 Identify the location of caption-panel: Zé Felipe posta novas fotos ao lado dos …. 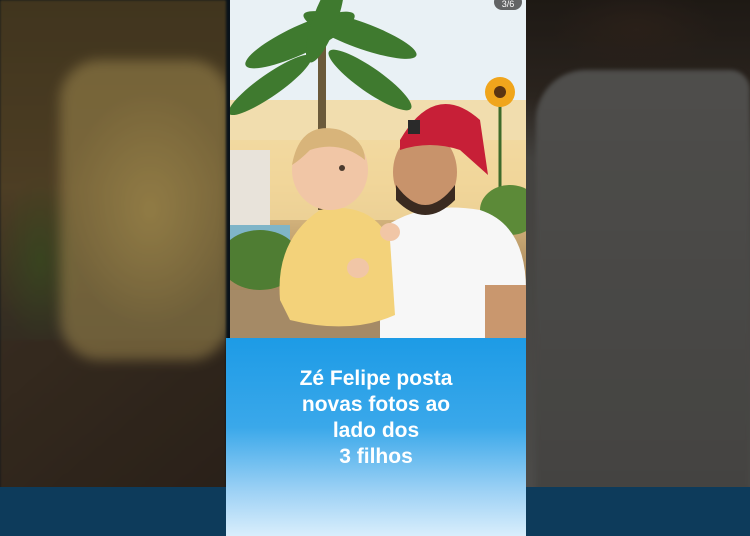
(376, 437).